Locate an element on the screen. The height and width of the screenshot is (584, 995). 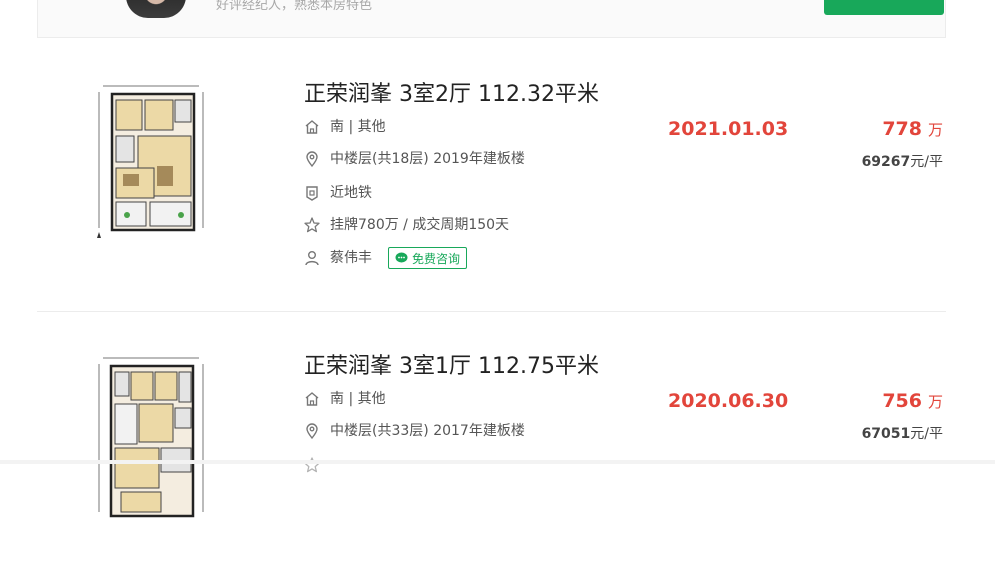
consult-button-label: 免费咨询 is located at coordinates (436, 258).